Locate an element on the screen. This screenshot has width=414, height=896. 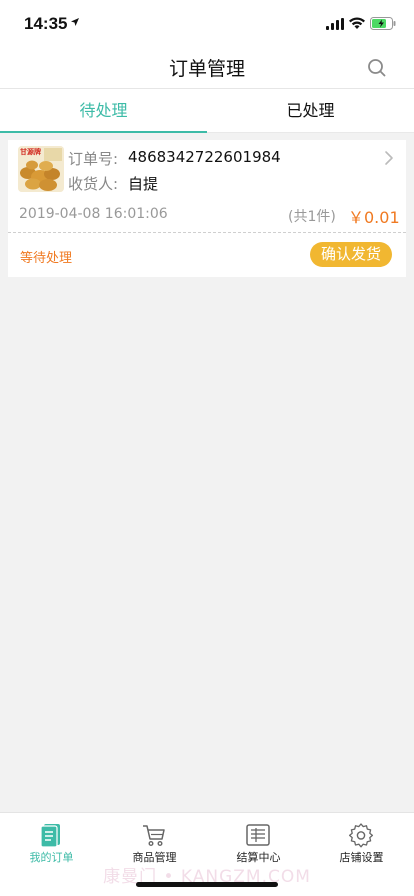
status-time: 14:35 is located at coordinates (46, 23).